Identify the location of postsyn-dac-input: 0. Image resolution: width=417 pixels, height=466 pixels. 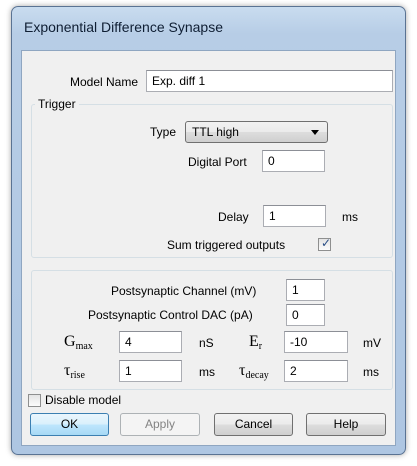
(305, 315).